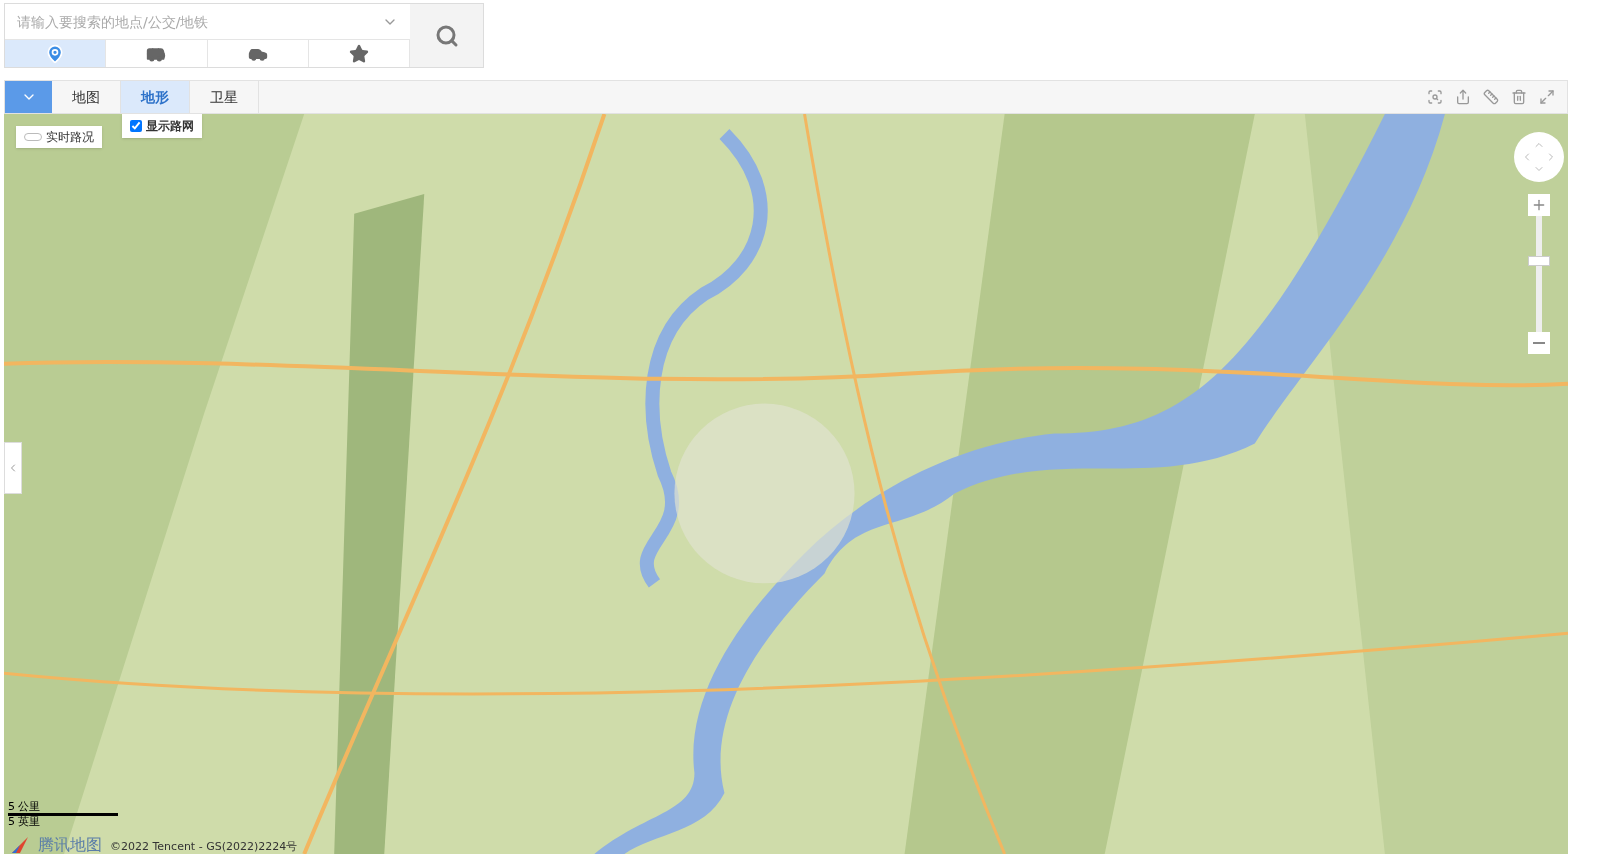 The width and height of the screenshot is (1600, 854). I want to click on zoom-out-button, so click(1539, 343).